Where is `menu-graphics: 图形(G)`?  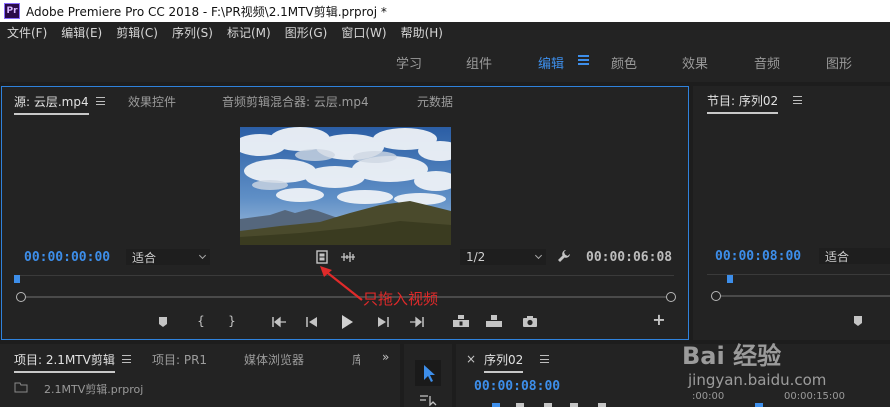 menu-graphics: 图形(G) is located at coordinates (306, 32).